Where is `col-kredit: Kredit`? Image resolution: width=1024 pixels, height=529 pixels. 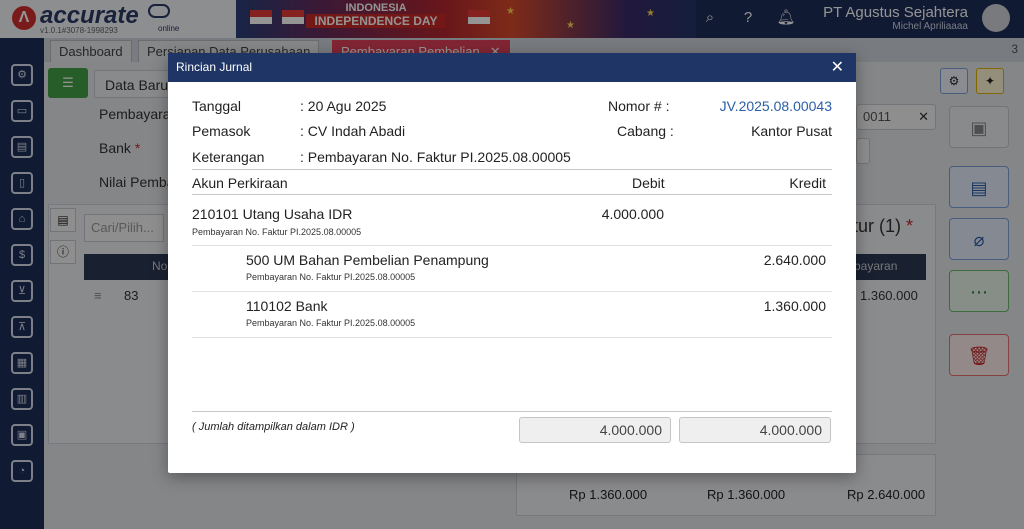 col-kredit: Kredit is located at coordinates (807, 183).